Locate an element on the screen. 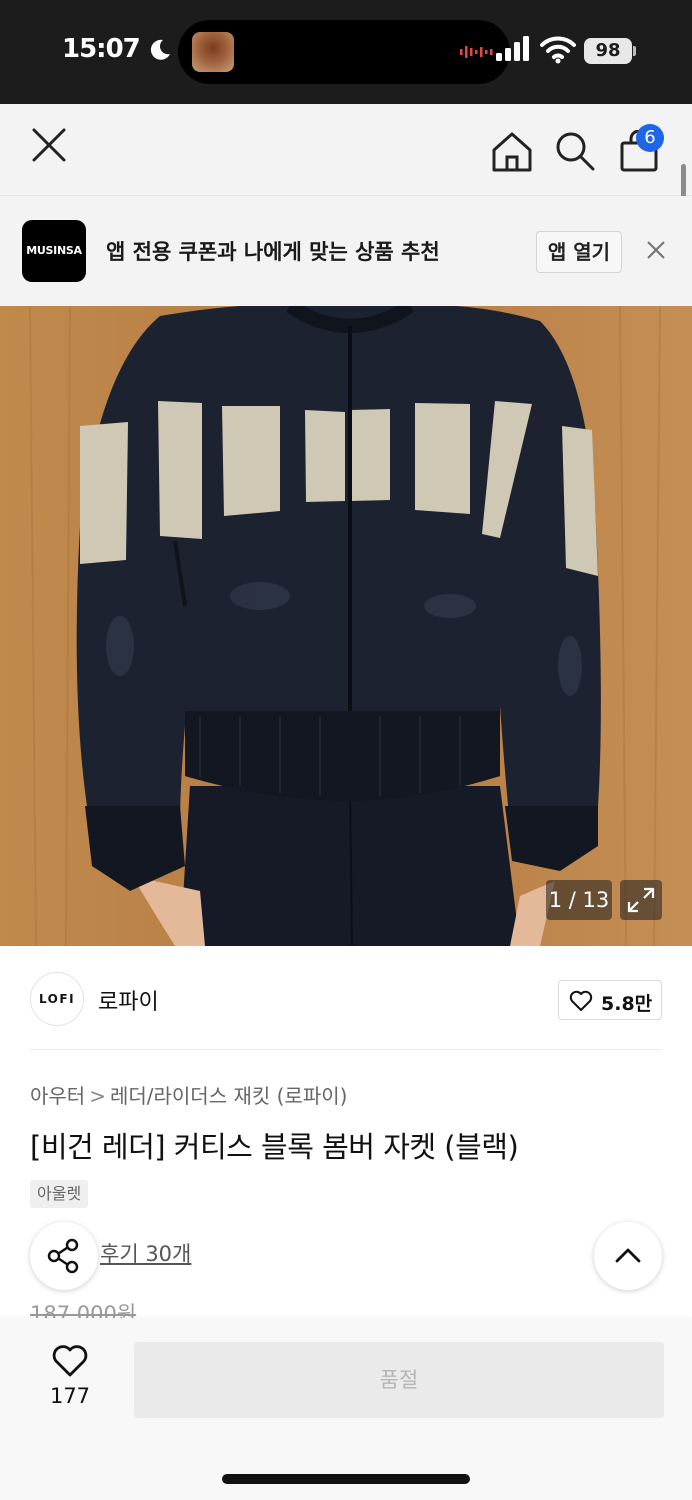 This screenshot has height=1500, width=692. dynamic-island is located at coordinates (344, 52).